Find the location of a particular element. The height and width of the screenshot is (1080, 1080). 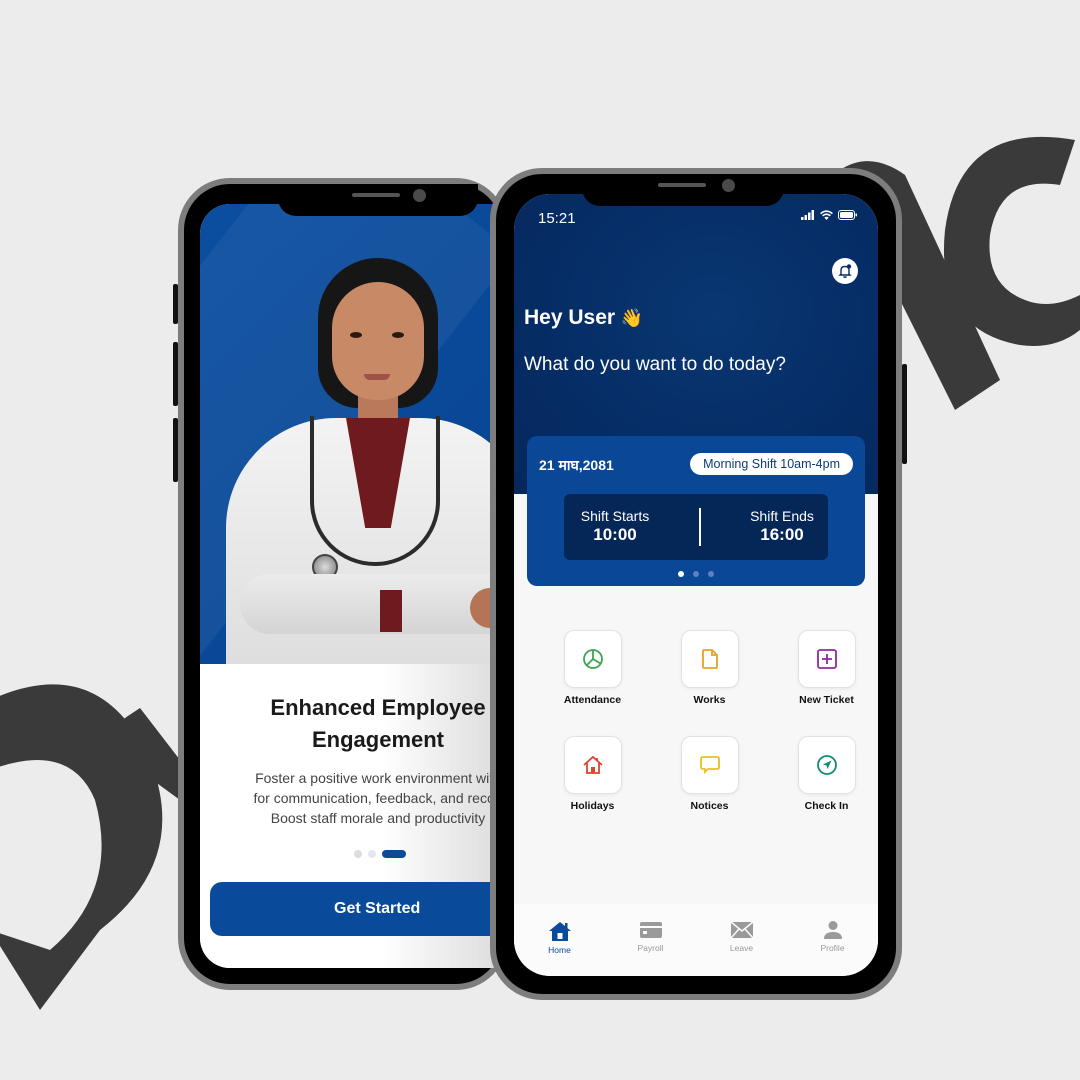

doctor-mouth is located at coordinates (377, 377).